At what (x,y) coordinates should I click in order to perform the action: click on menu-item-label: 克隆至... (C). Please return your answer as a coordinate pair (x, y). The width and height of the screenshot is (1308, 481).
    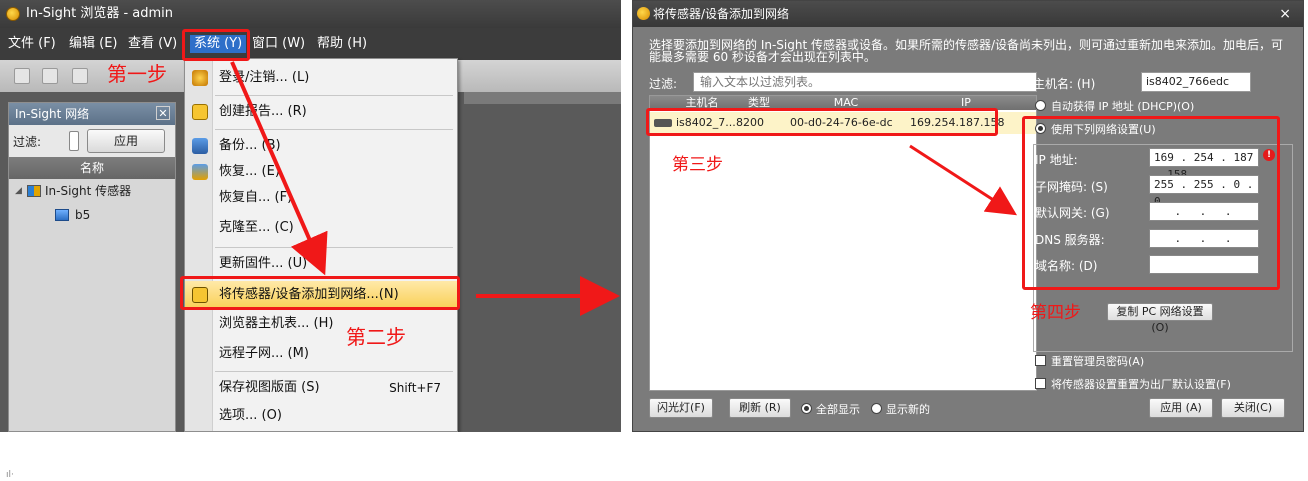
    Looking at the image, I should click on (256, 227).